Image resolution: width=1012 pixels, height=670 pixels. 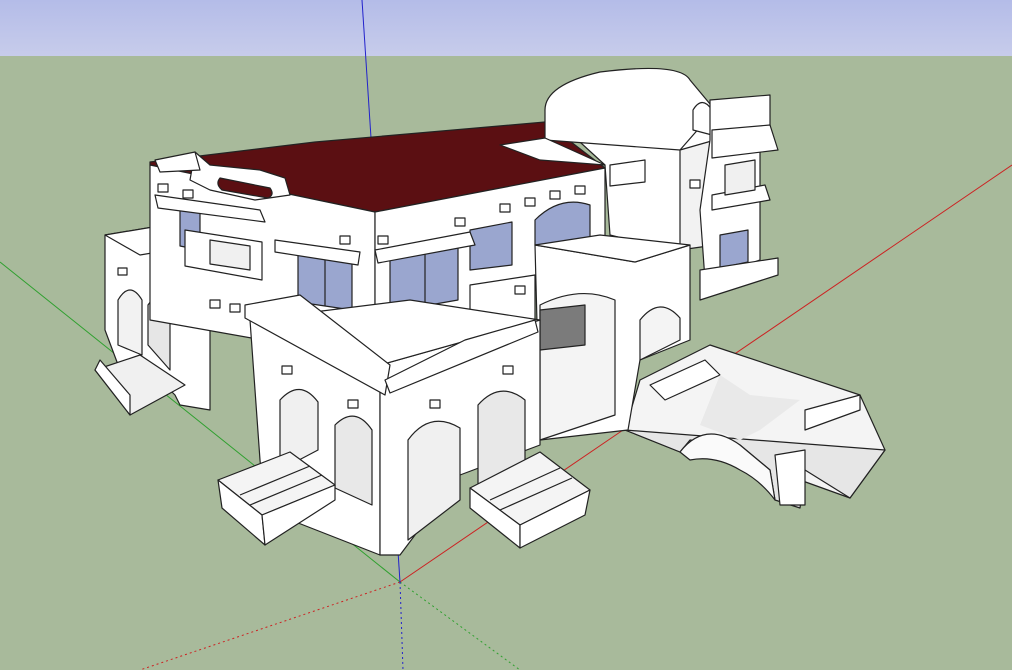 What do you see at coordinates (506, 28) in the screenshot?
I see `sky` at bounding box center [506, 28].